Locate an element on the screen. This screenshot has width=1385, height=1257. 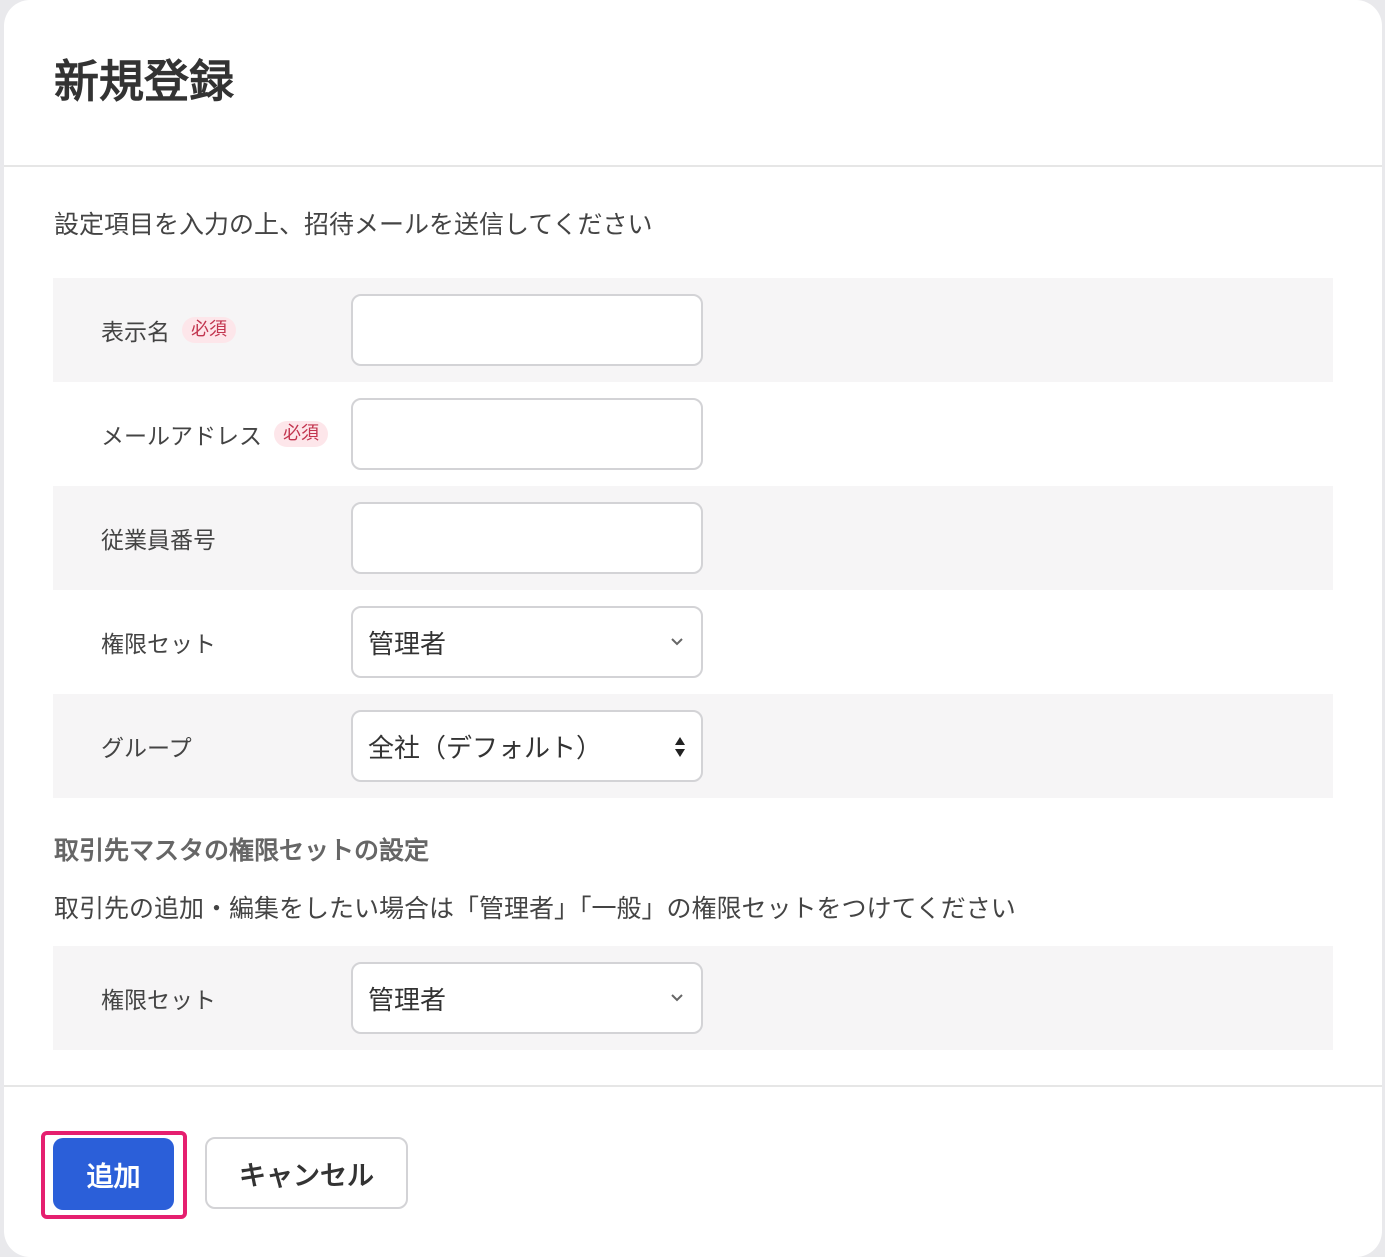
display-name-label: 表示名 is located at coordinates (135, 333).